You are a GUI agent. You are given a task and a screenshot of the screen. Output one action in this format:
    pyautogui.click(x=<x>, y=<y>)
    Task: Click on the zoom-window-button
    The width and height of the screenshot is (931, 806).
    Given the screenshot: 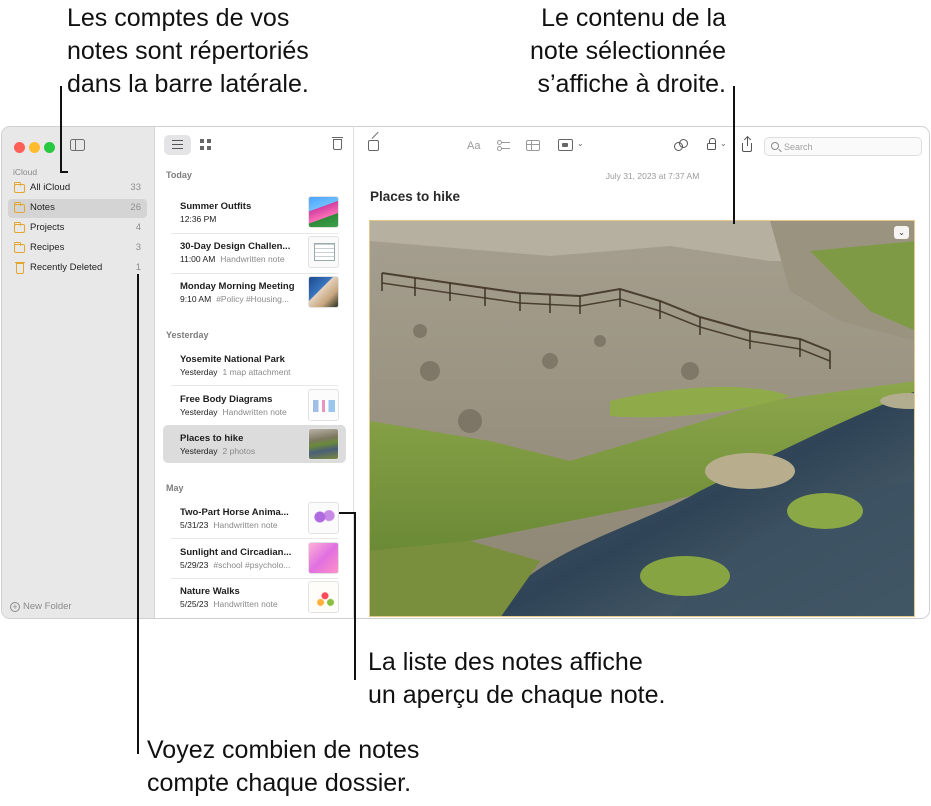 What is the action you would take?
    pyautogui.click(x=49, y=147)
    